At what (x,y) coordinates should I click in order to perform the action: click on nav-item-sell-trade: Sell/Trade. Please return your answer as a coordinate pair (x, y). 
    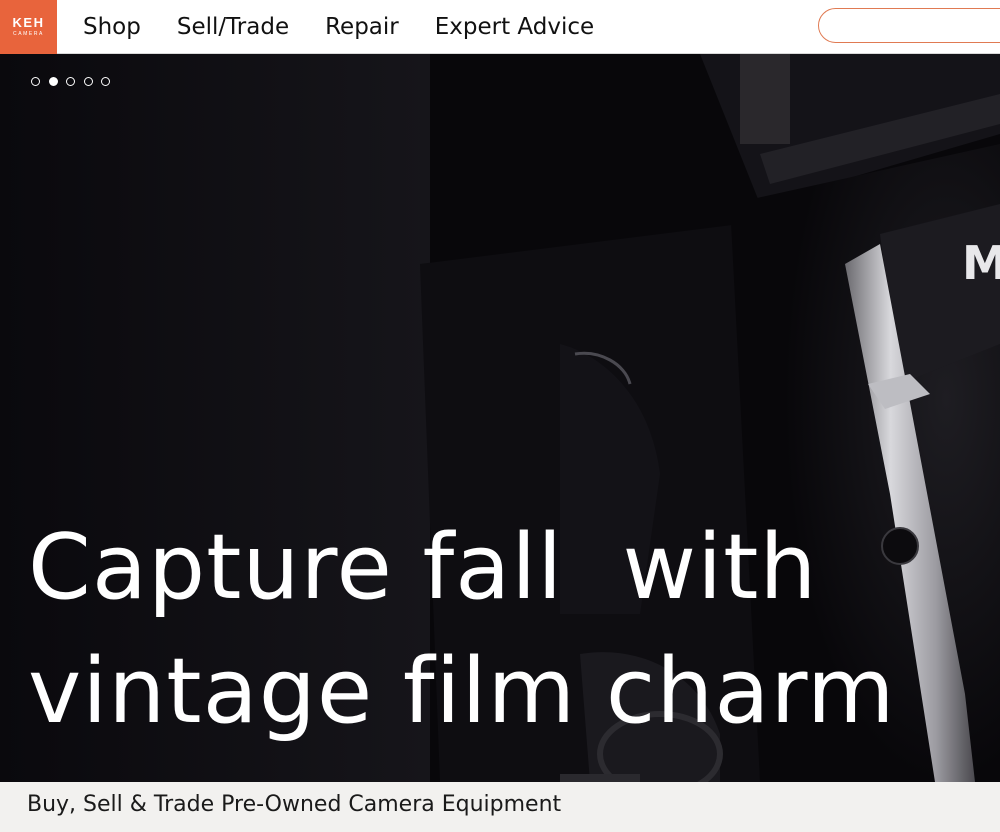
    Looking at the image, I should click on (233, 27).